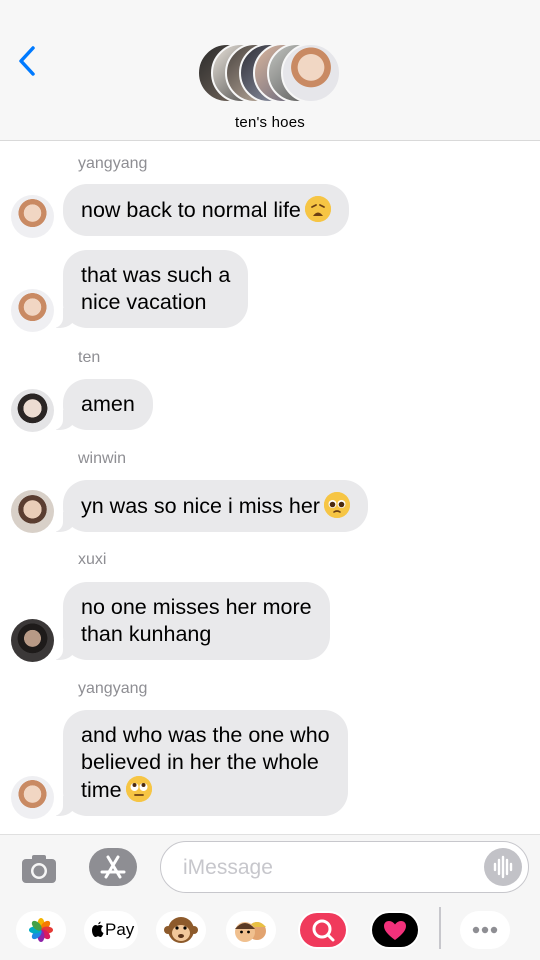 Image resolution: width=540 pixels, height=960 pixels. I want to click on message-input: iMessage, so click(344, 867).